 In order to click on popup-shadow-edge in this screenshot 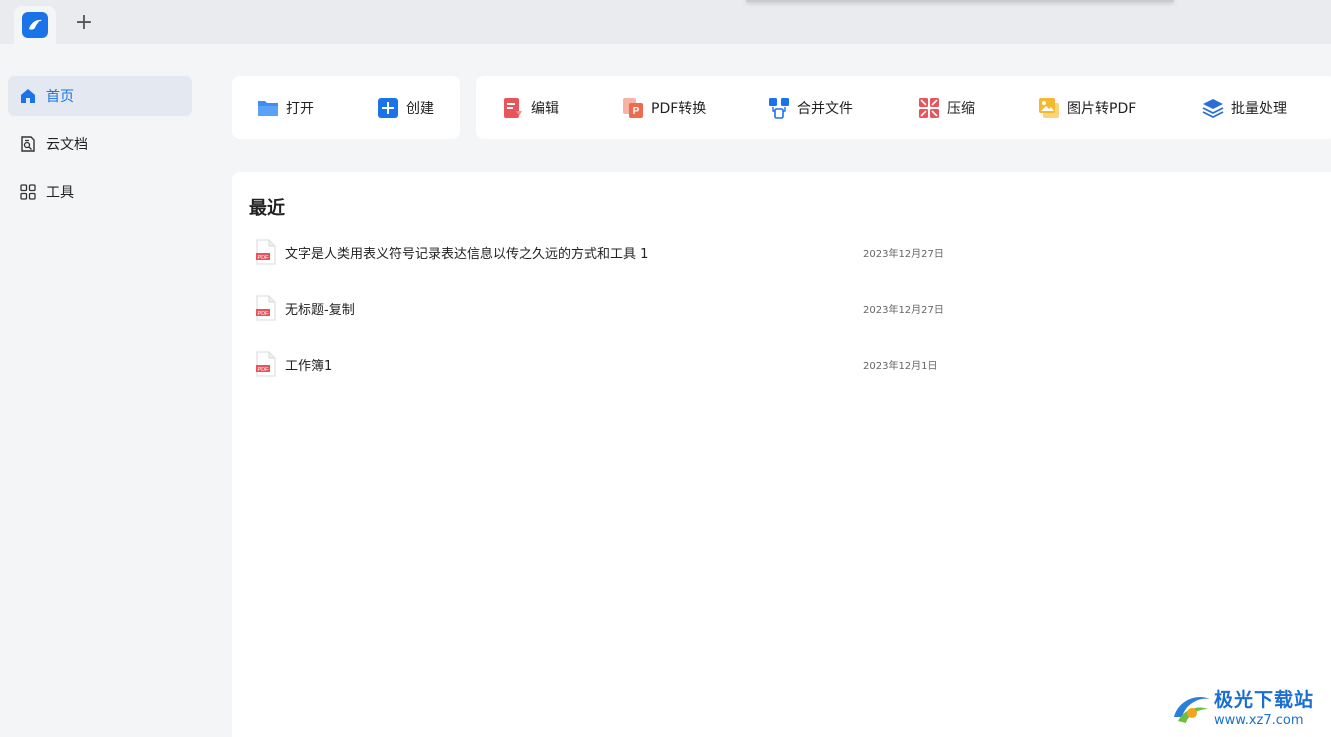, I will do `click(960, 1)`.